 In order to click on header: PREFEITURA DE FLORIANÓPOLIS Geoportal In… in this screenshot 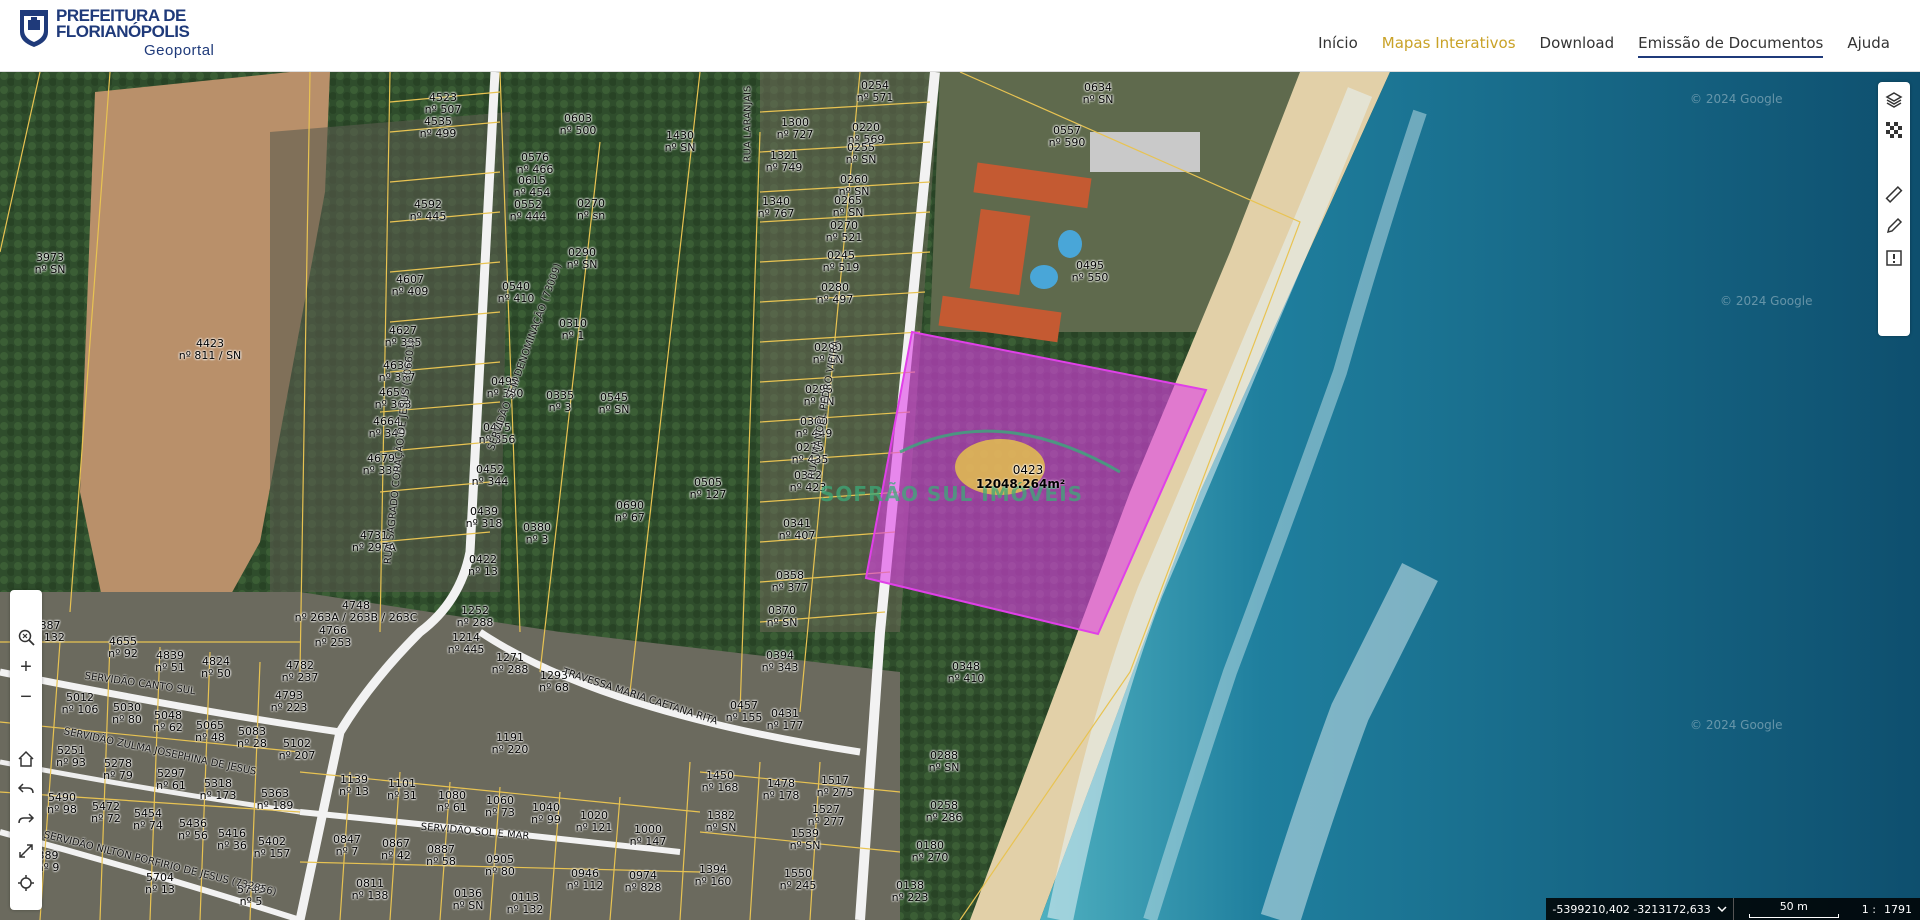, I will do `click(960, 36)`.